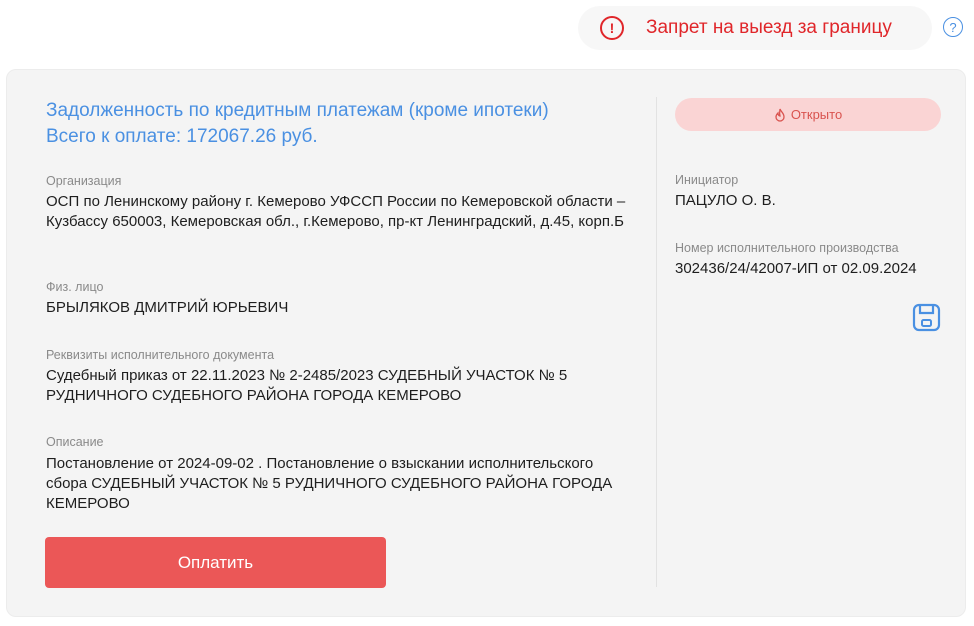 The height and width of the screenshot is (626, 974). Describe the element at coordinates (707, 180) in the screenshot. I see `initiator-label: Инициатор` at that location.